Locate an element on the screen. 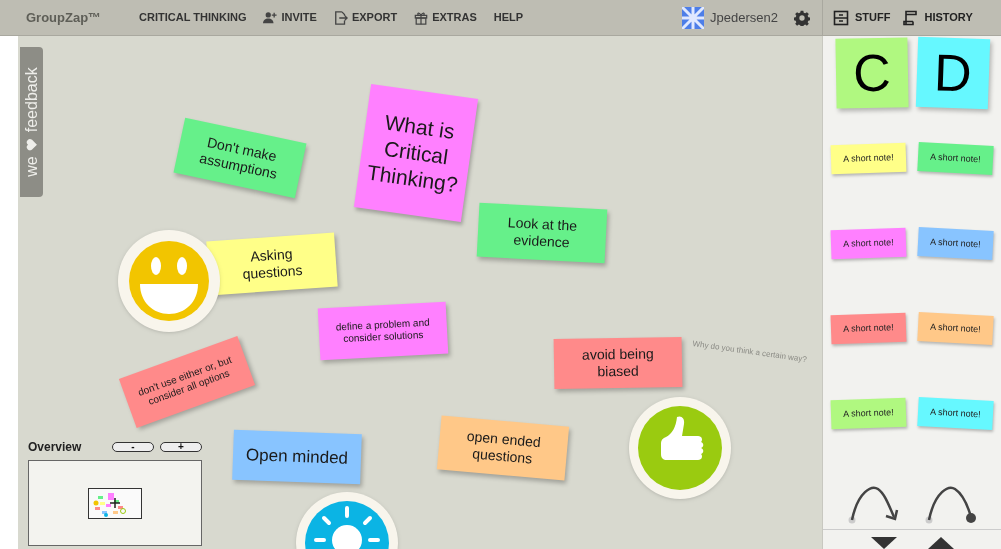  letter-note: C is located at coordinates (871, 73).